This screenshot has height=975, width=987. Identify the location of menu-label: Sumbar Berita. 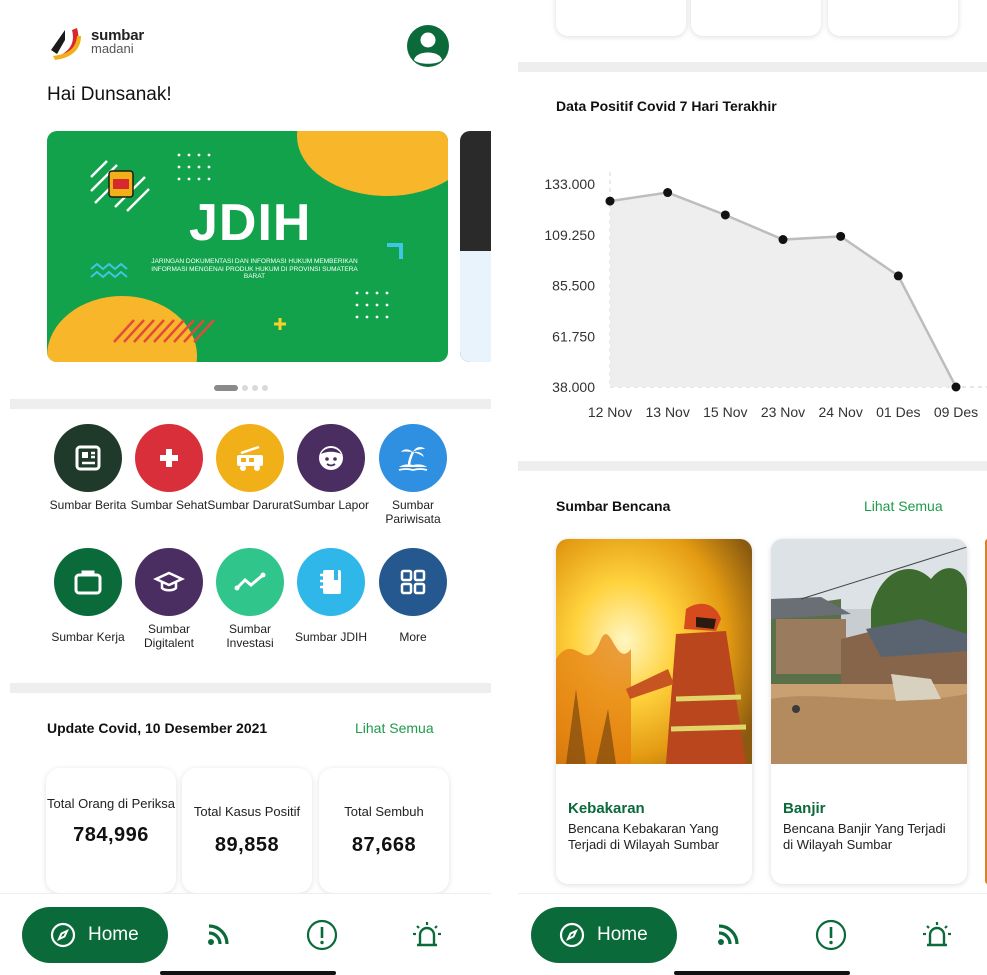
(88, 505).